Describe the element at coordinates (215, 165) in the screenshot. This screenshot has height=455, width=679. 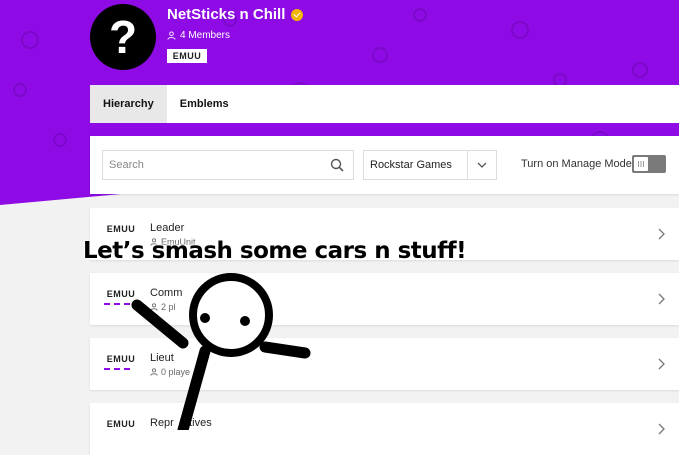
I see `search-input` at that location.